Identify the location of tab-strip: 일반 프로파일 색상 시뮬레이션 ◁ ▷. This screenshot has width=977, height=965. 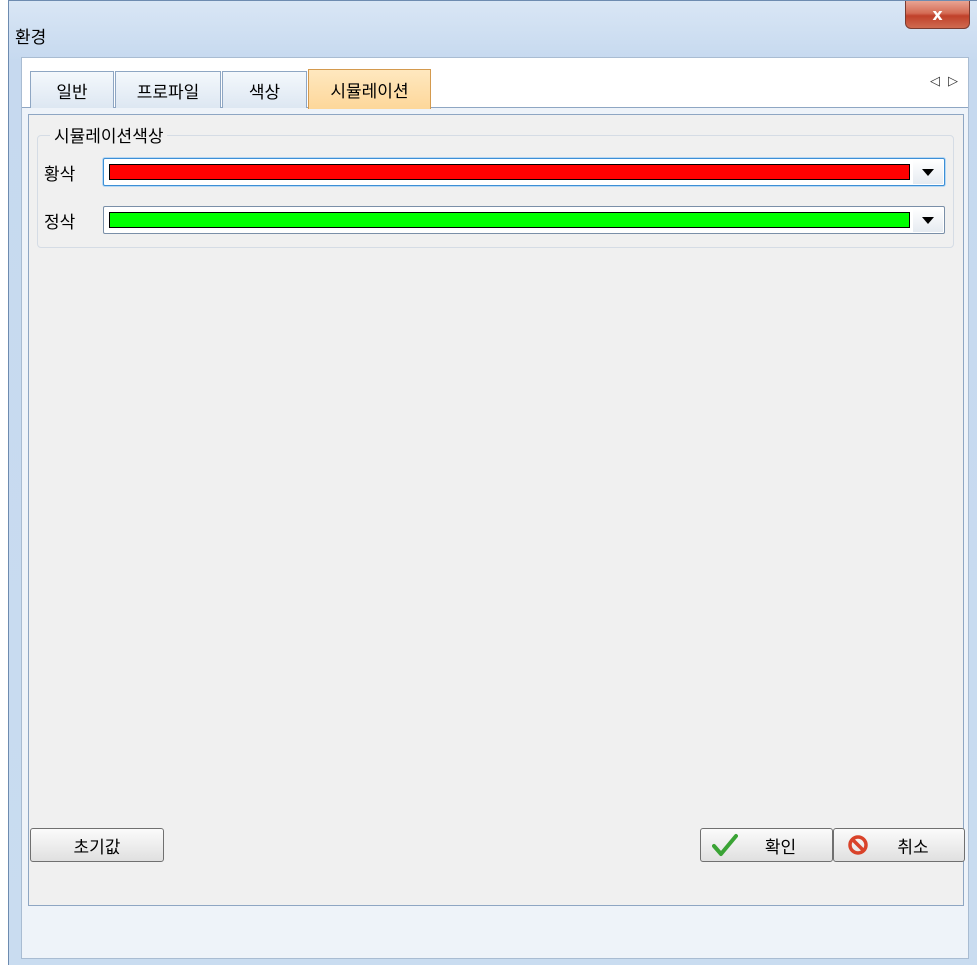
(495, 83).